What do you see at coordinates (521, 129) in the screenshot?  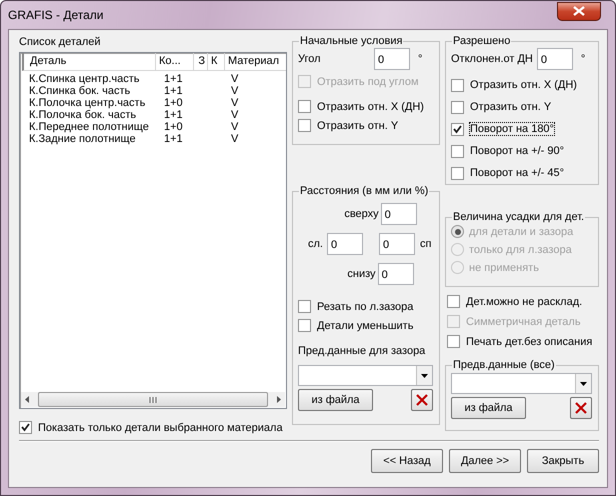 I see `option-checkbox: Поворот на 180°` at bounding box center [521, 129].